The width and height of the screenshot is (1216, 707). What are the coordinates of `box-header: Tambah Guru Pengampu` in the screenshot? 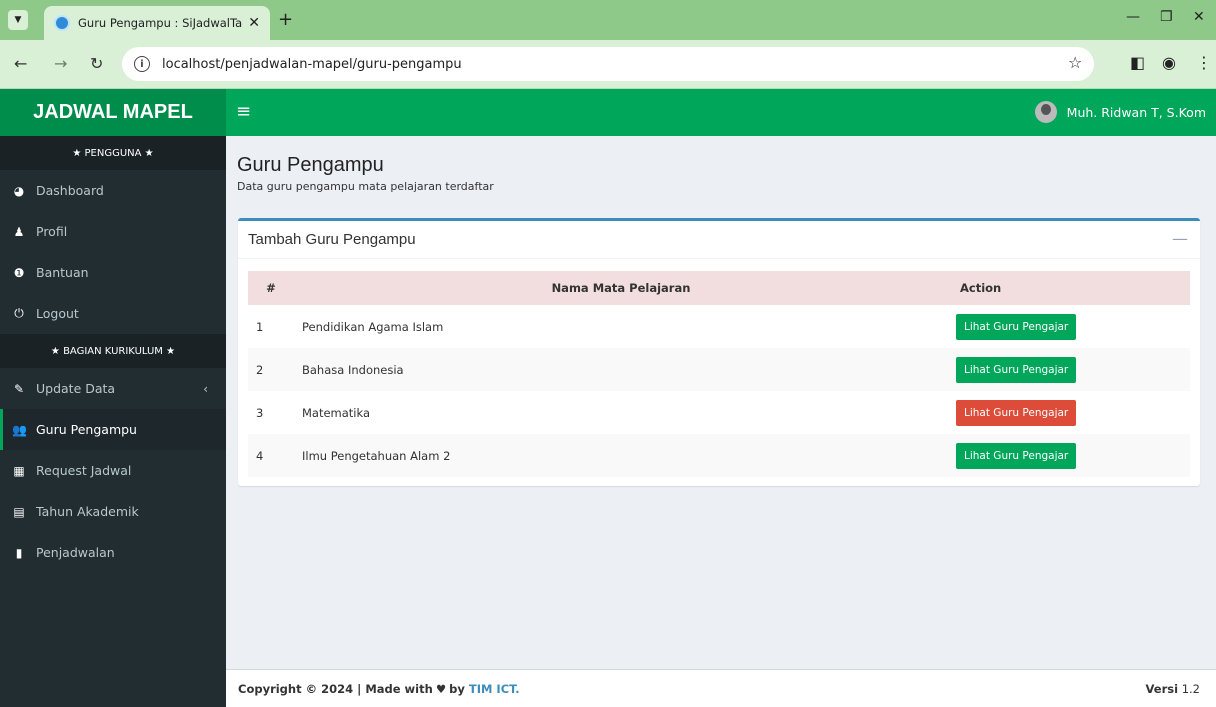 It's located at (719, 240).